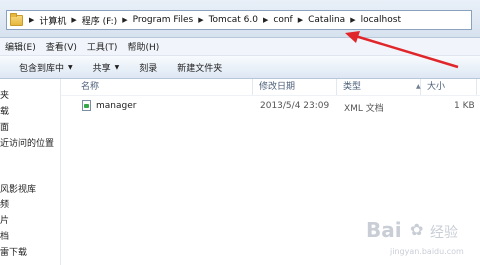 This screenshot has width=480, height=265. Describe the element at coordinates (27, 142) in the screenshot. I see `nav-item-recent-places: 近访问的位置` at that location.